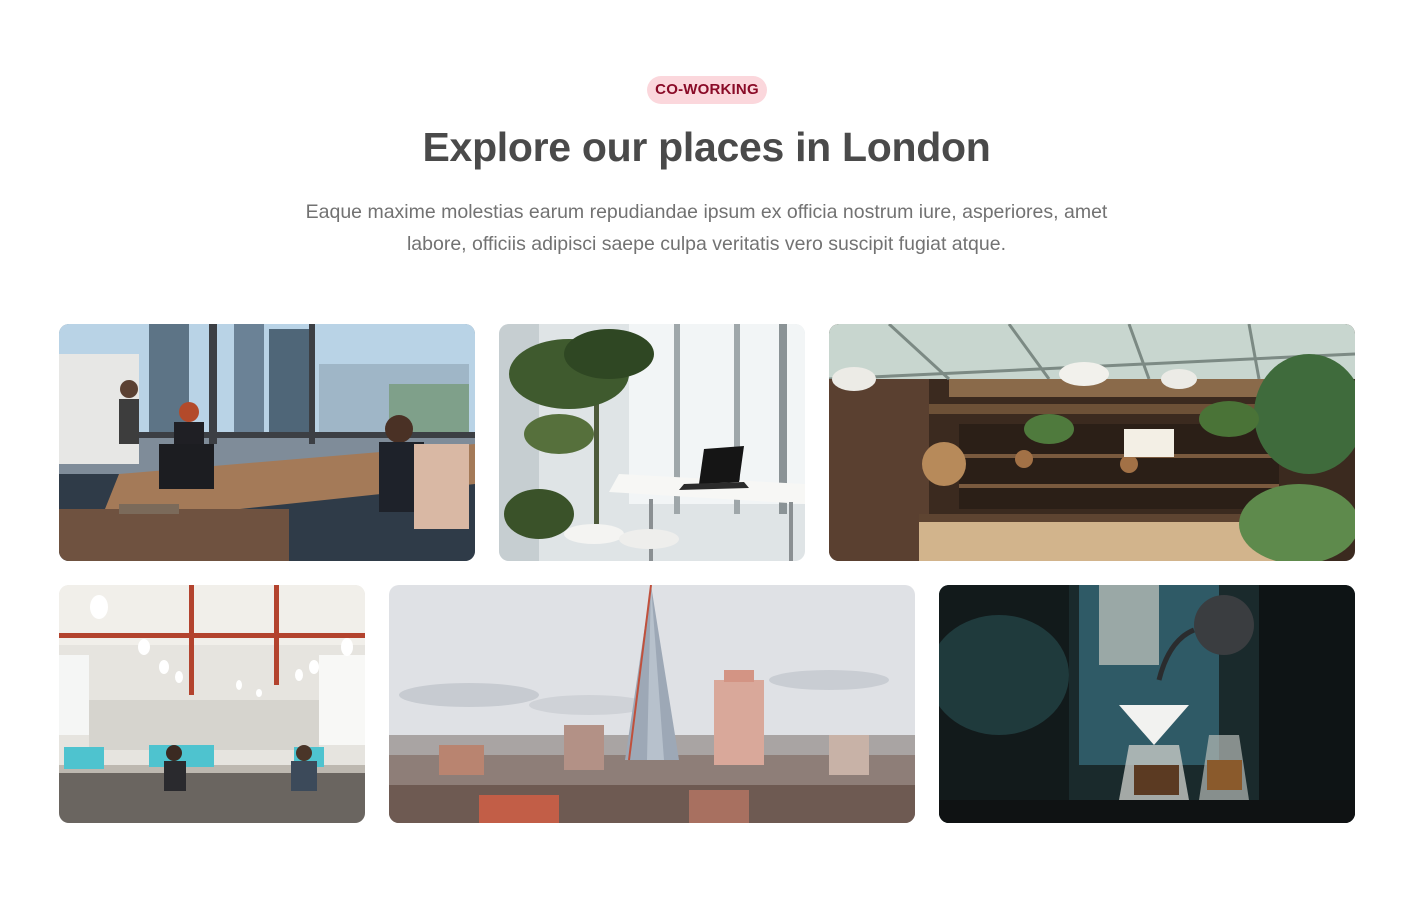 The width and height of the screenshot is (1413, 909). I want to click on lights-office-photo, so click(212, 704).